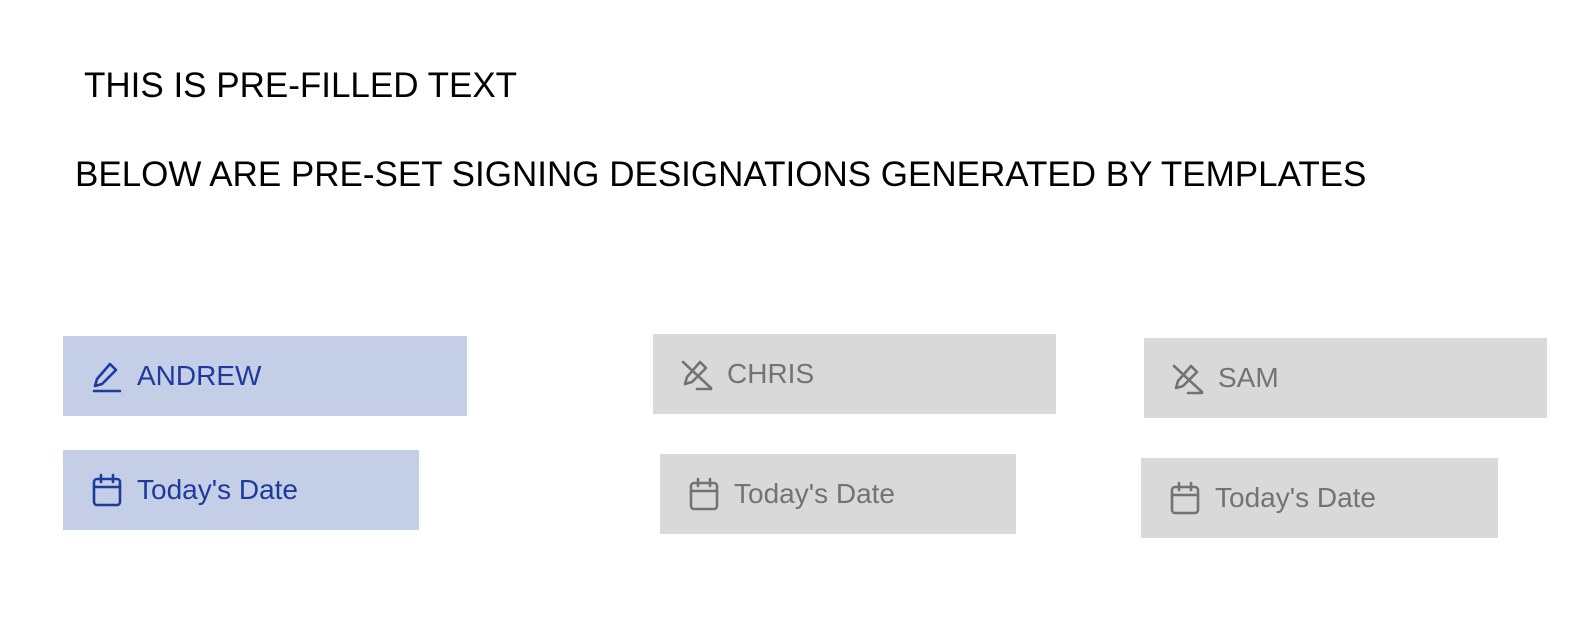 This screenshot has height=620, width=1582. What do you see at coordinates (265, 376) in the screenshot?
I see `signature-field-andrew: ANDREW` at bounding box center [265, 376].